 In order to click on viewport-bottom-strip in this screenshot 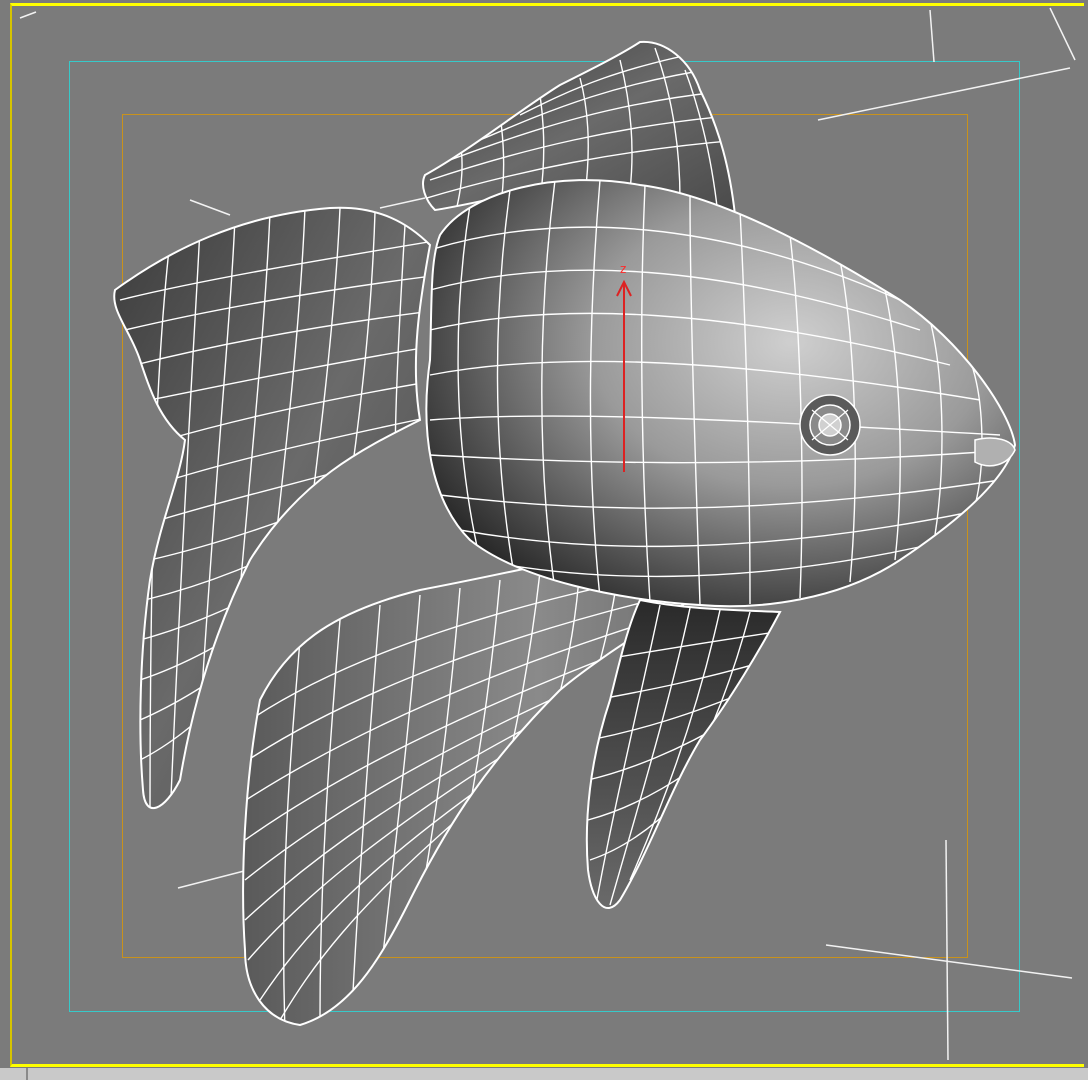, I will do `click(544, 1074)`.